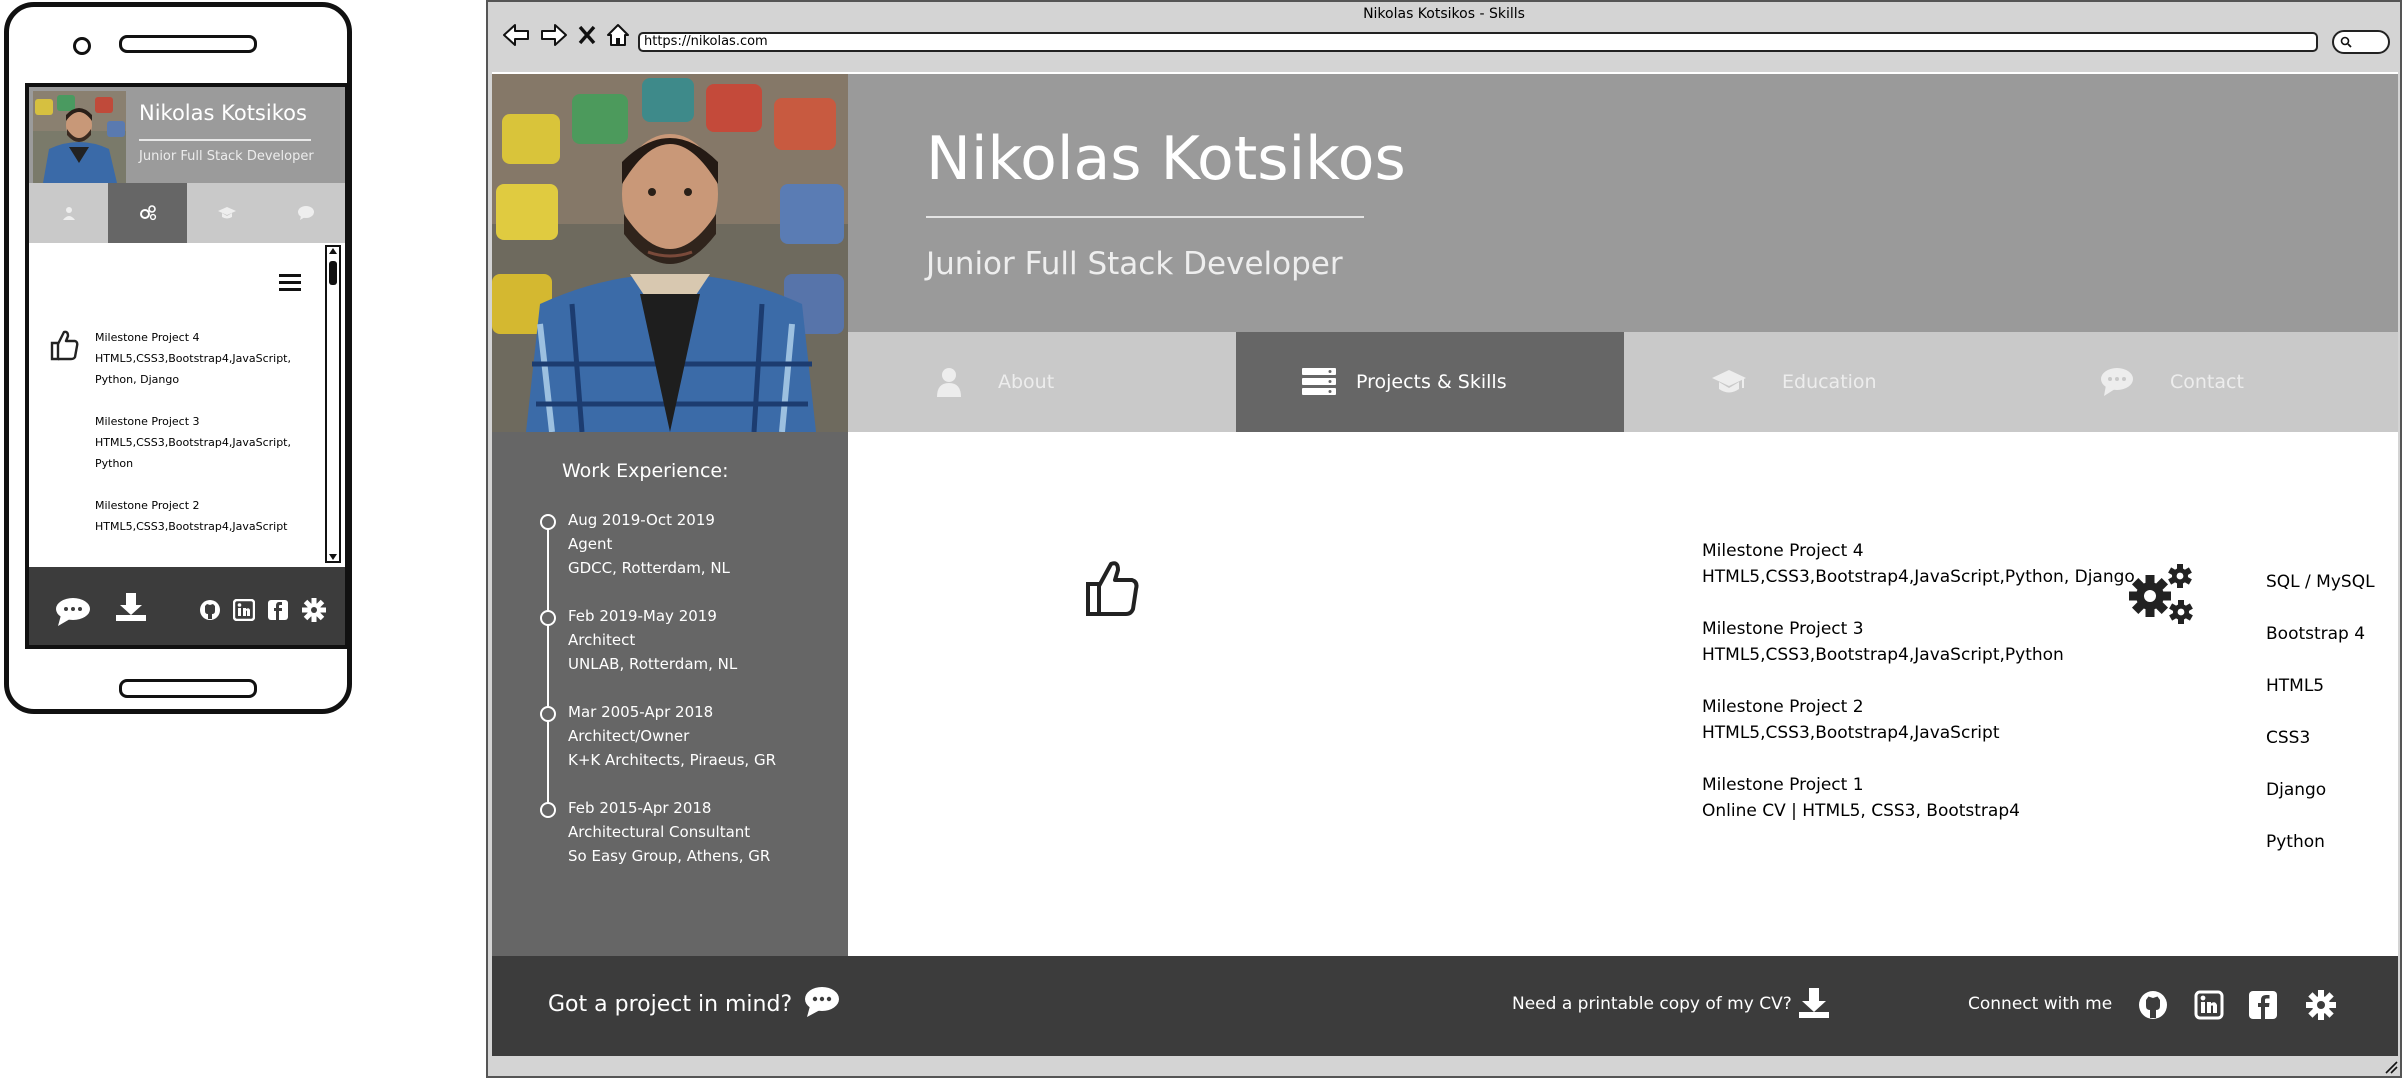 This screenshot has width=2404, height=1080. Describe the element at coordinates (1478, 42) in the screenshot. I see `address-bar: https://nikolas.com` at that location.